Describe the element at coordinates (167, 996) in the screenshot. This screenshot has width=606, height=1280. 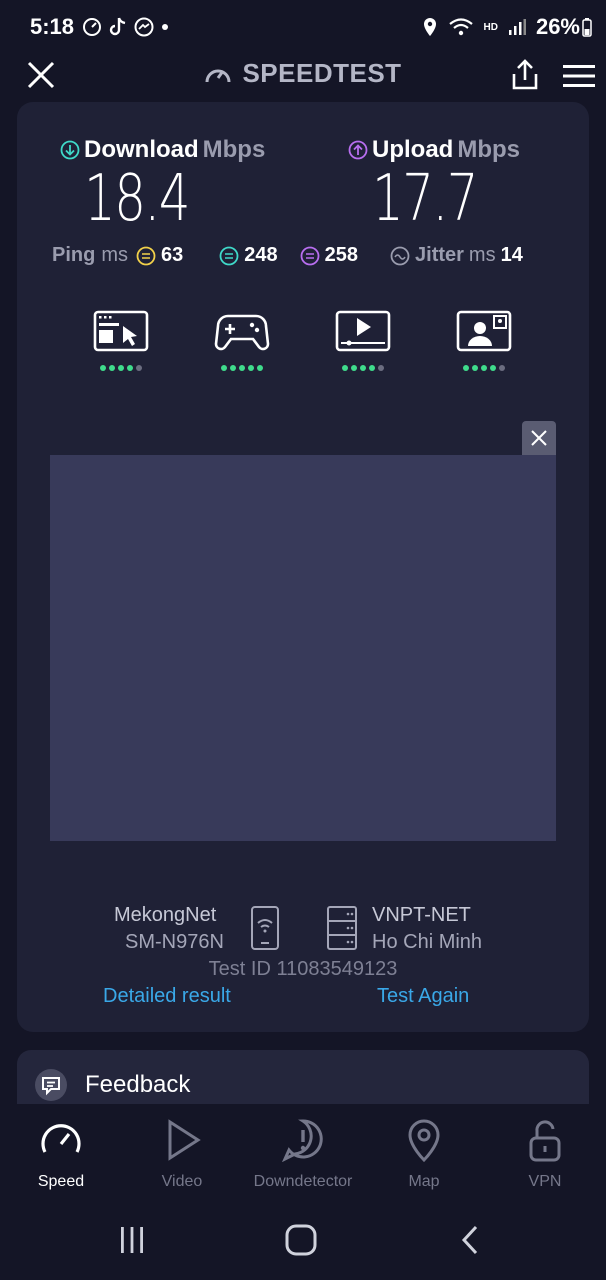
I see `detailed-result-link: Detailed result` at that location.